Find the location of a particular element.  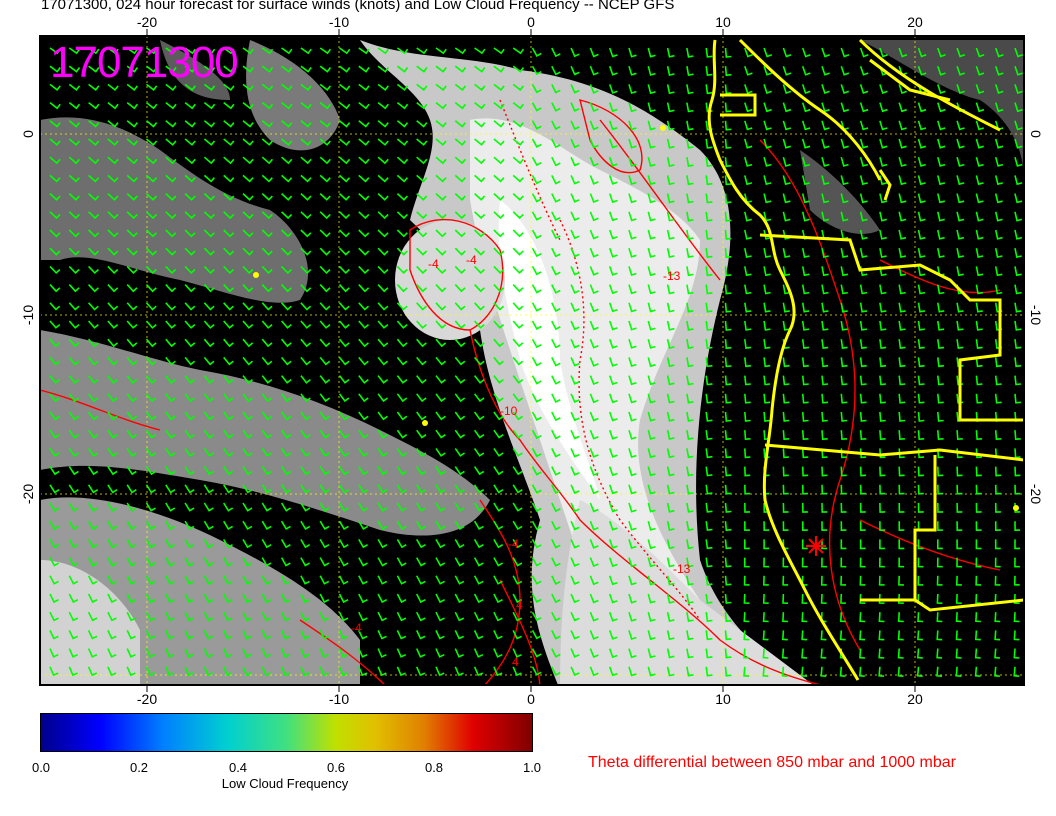

top-tick-label: 10 is located at coordinates (723, 22).